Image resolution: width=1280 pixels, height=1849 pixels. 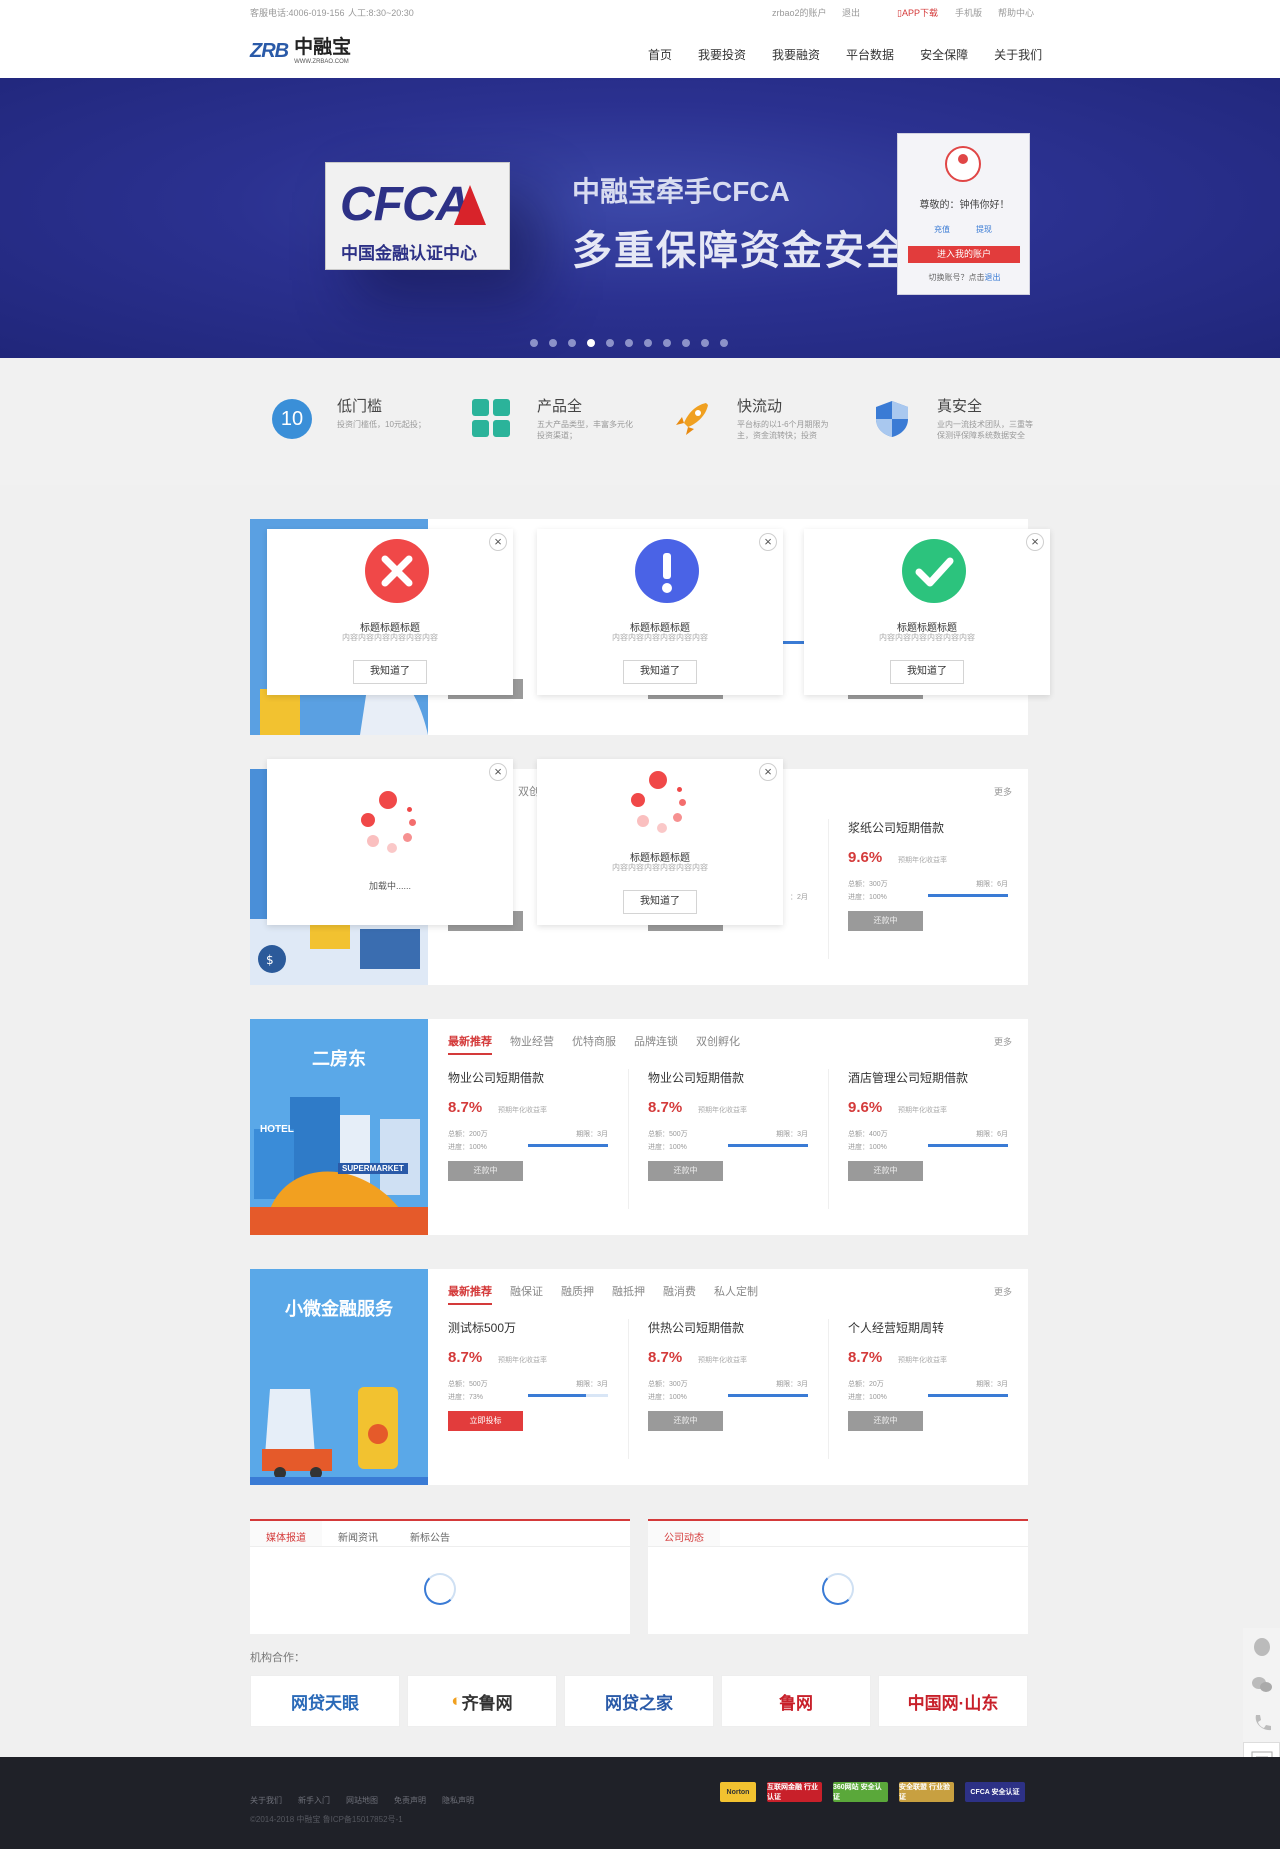 I want to click on account-link: zrbao2的账户, so click(x=799, y=12).